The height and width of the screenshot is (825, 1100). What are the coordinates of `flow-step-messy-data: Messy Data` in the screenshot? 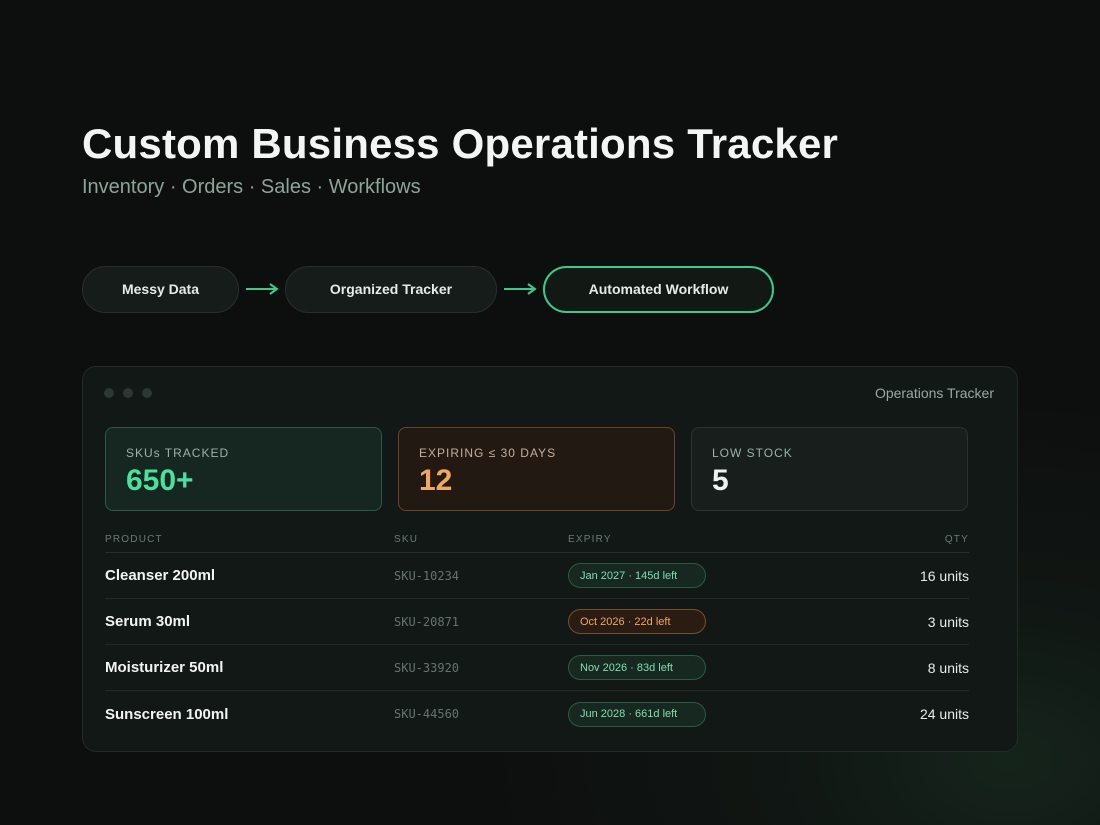 It's located at (160, 289).